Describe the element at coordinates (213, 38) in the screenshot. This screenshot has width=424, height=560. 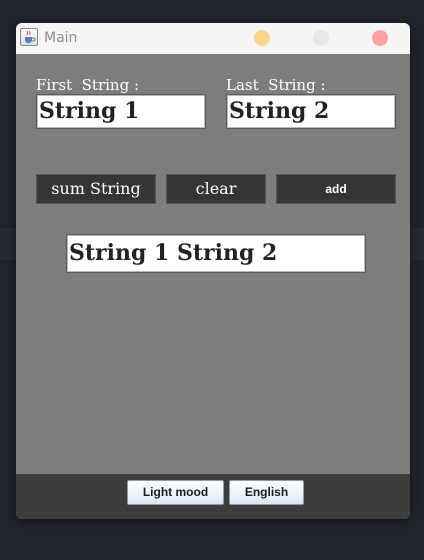
I see `title-bar: Main` at that location.